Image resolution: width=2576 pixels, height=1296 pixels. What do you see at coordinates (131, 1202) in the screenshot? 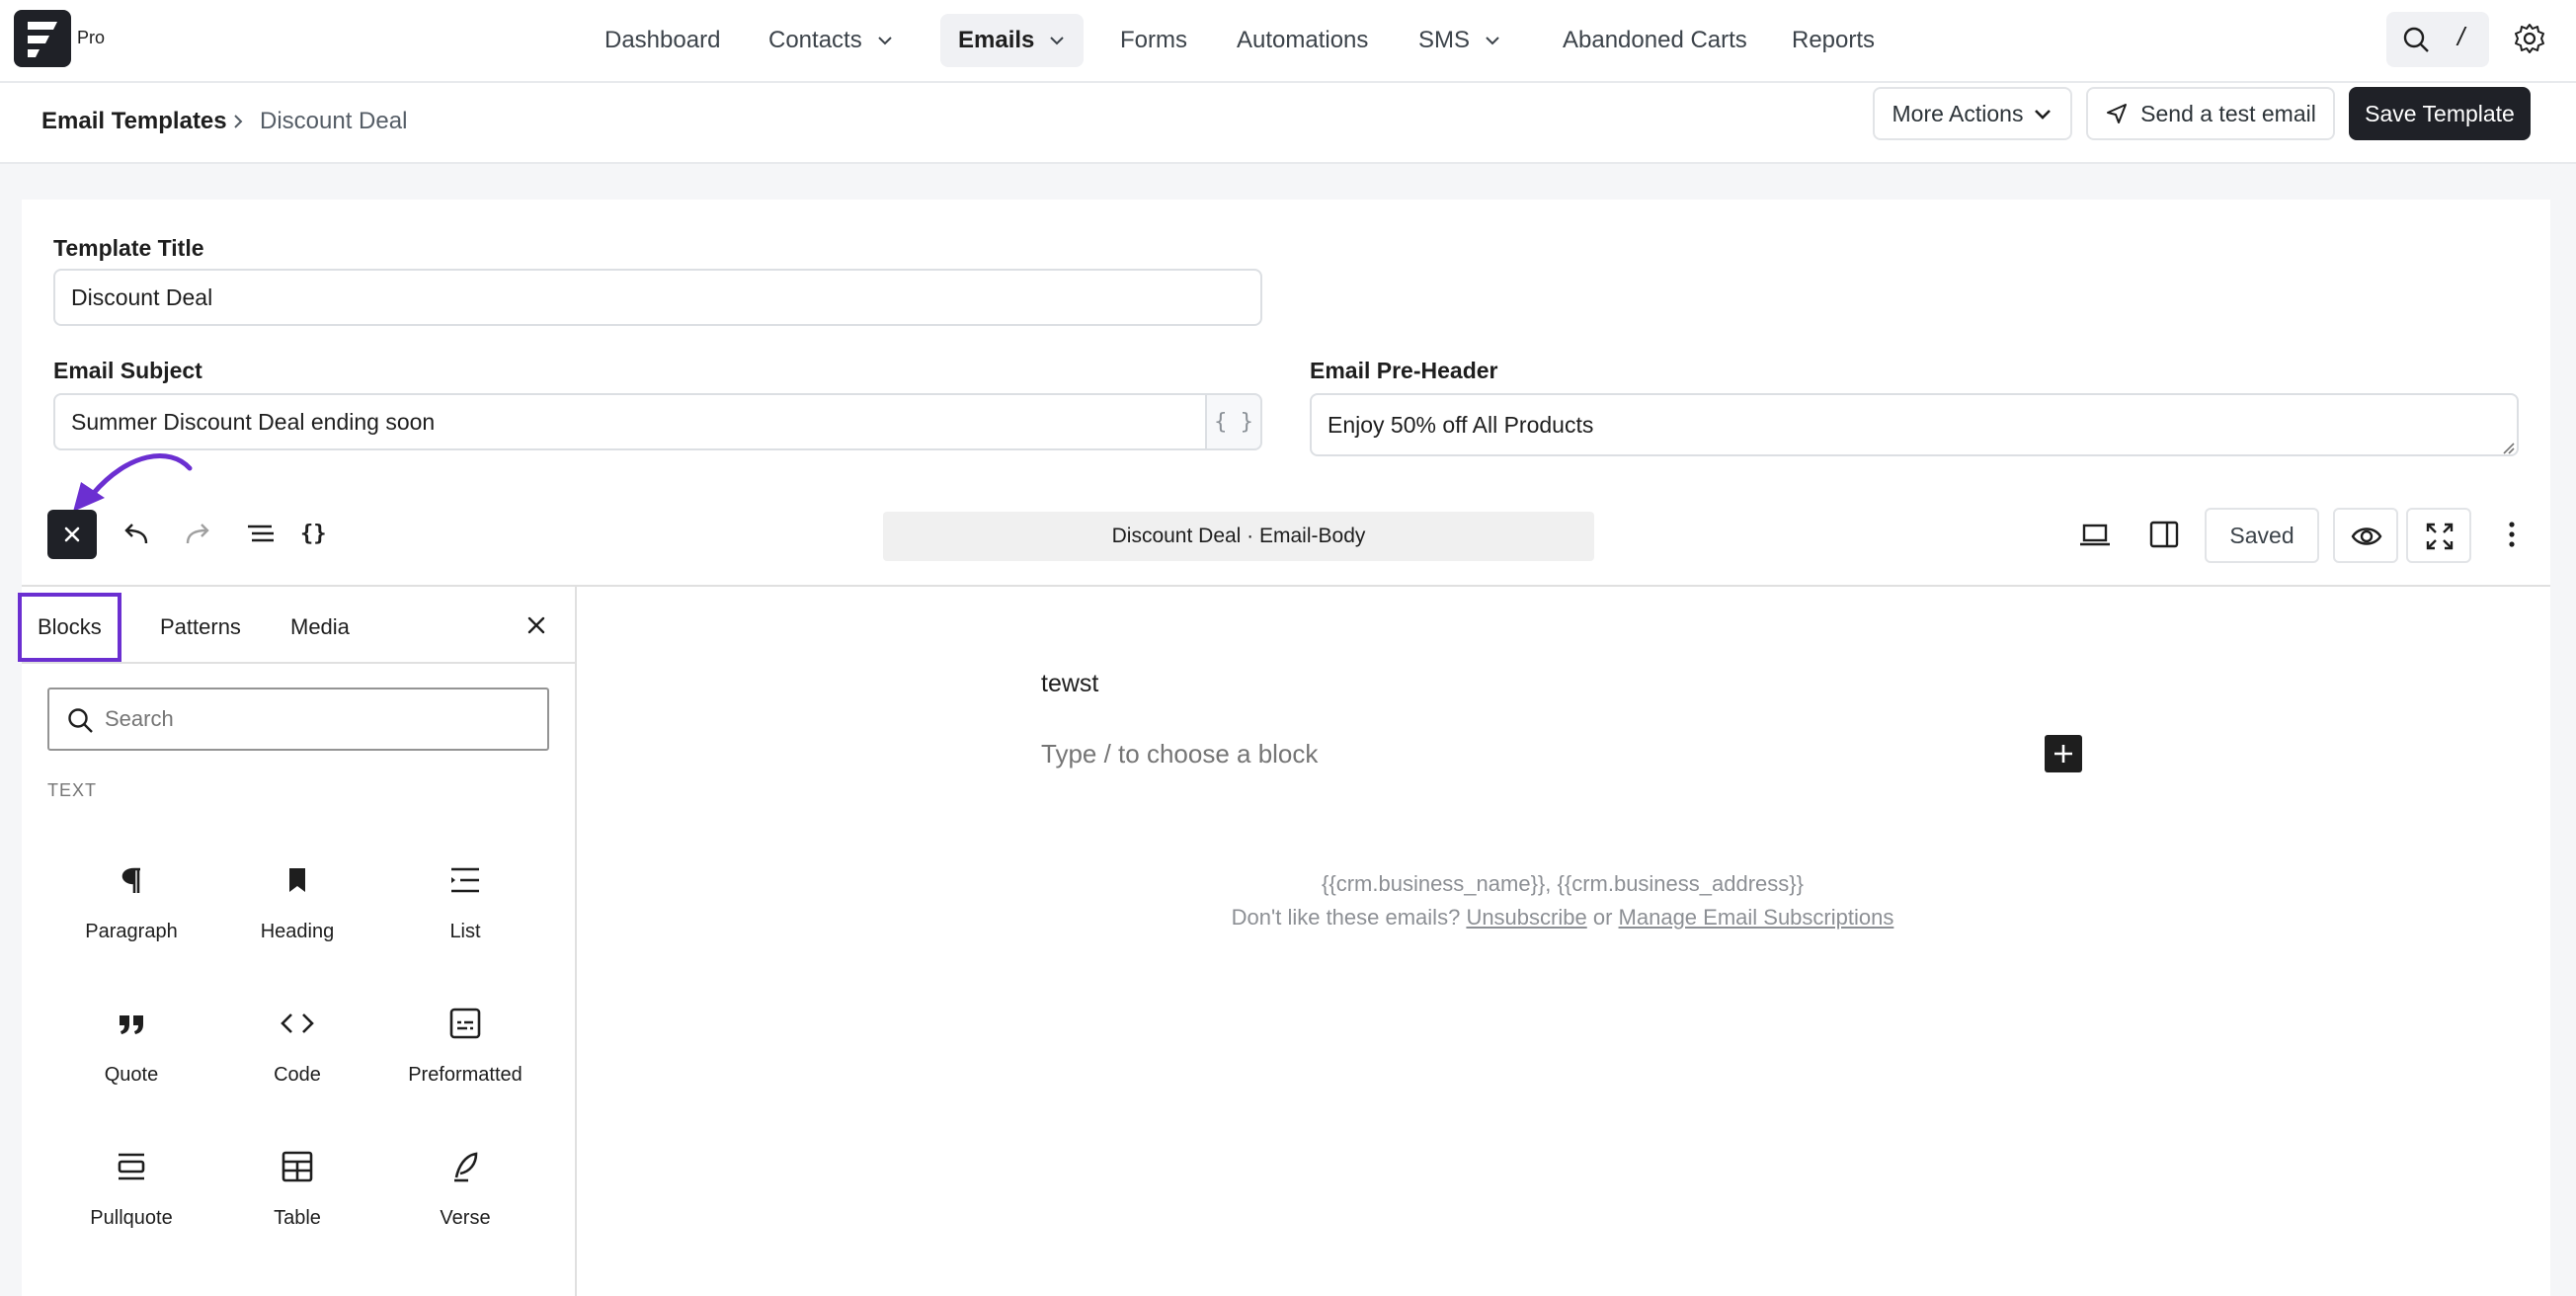
I see `block-pullquote: Pullquote` at bounding box center [131, 1202].